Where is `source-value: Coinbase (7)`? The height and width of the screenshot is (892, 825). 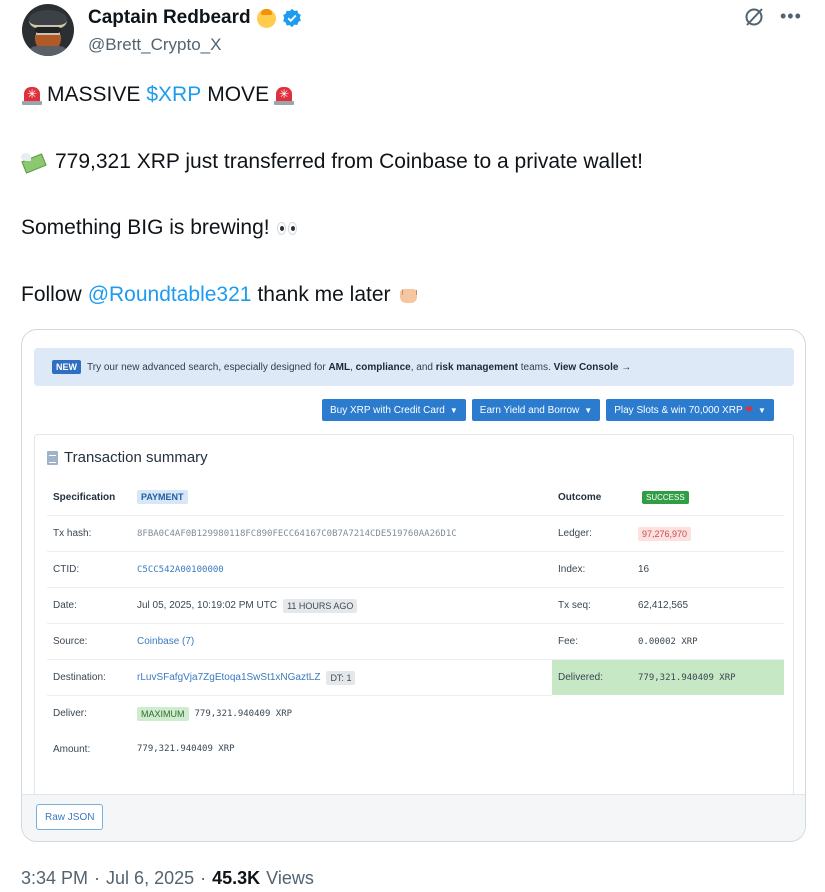
source-value: Coinbase (7) is located at coordinates (165, 641).